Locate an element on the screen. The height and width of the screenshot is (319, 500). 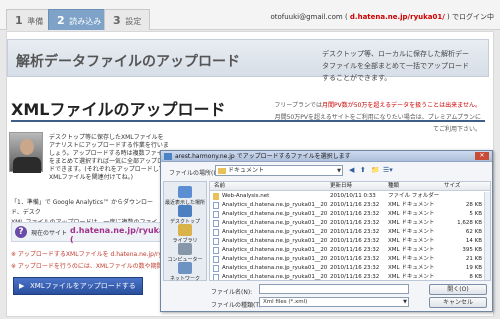
place-recent: 最近表示した場所 is located at coordinates (185, 196).